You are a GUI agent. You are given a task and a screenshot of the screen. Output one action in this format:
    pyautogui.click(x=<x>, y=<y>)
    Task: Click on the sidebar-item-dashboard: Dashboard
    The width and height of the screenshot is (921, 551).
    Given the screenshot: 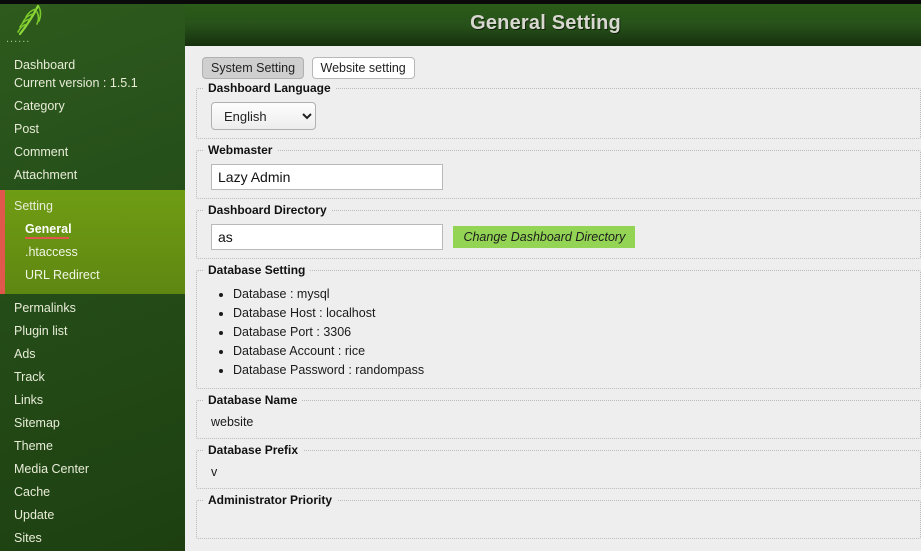 What is the action you would take?
    pyautogui.click(x=92, y=64)
    